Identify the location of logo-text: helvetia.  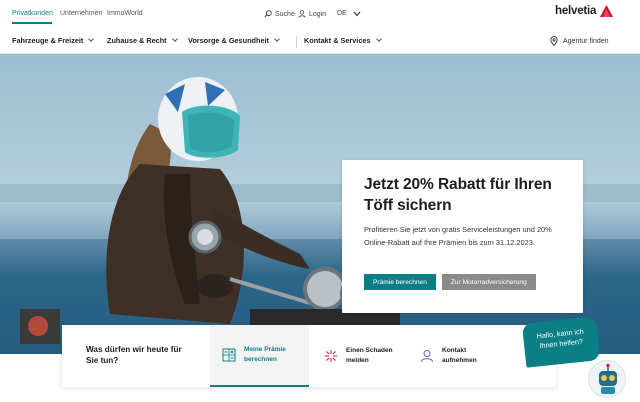
(576, 11).